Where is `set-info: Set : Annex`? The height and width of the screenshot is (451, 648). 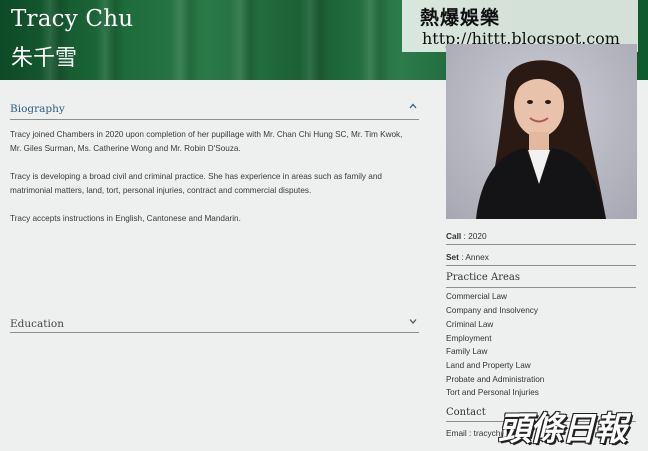
set-info: Set : Annex is located at coordinates (467, 257).